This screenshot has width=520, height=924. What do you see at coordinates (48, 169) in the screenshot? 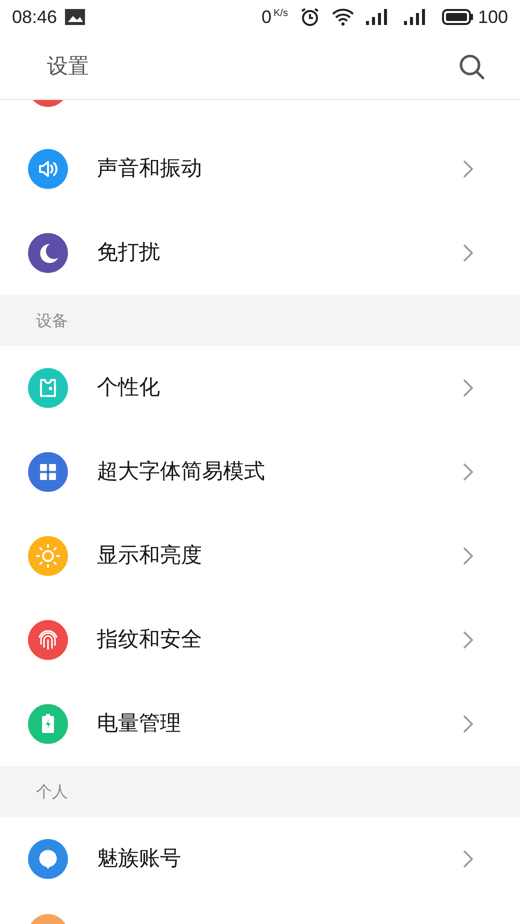
I see `speaker-icon` at bounding box center [48, 169].